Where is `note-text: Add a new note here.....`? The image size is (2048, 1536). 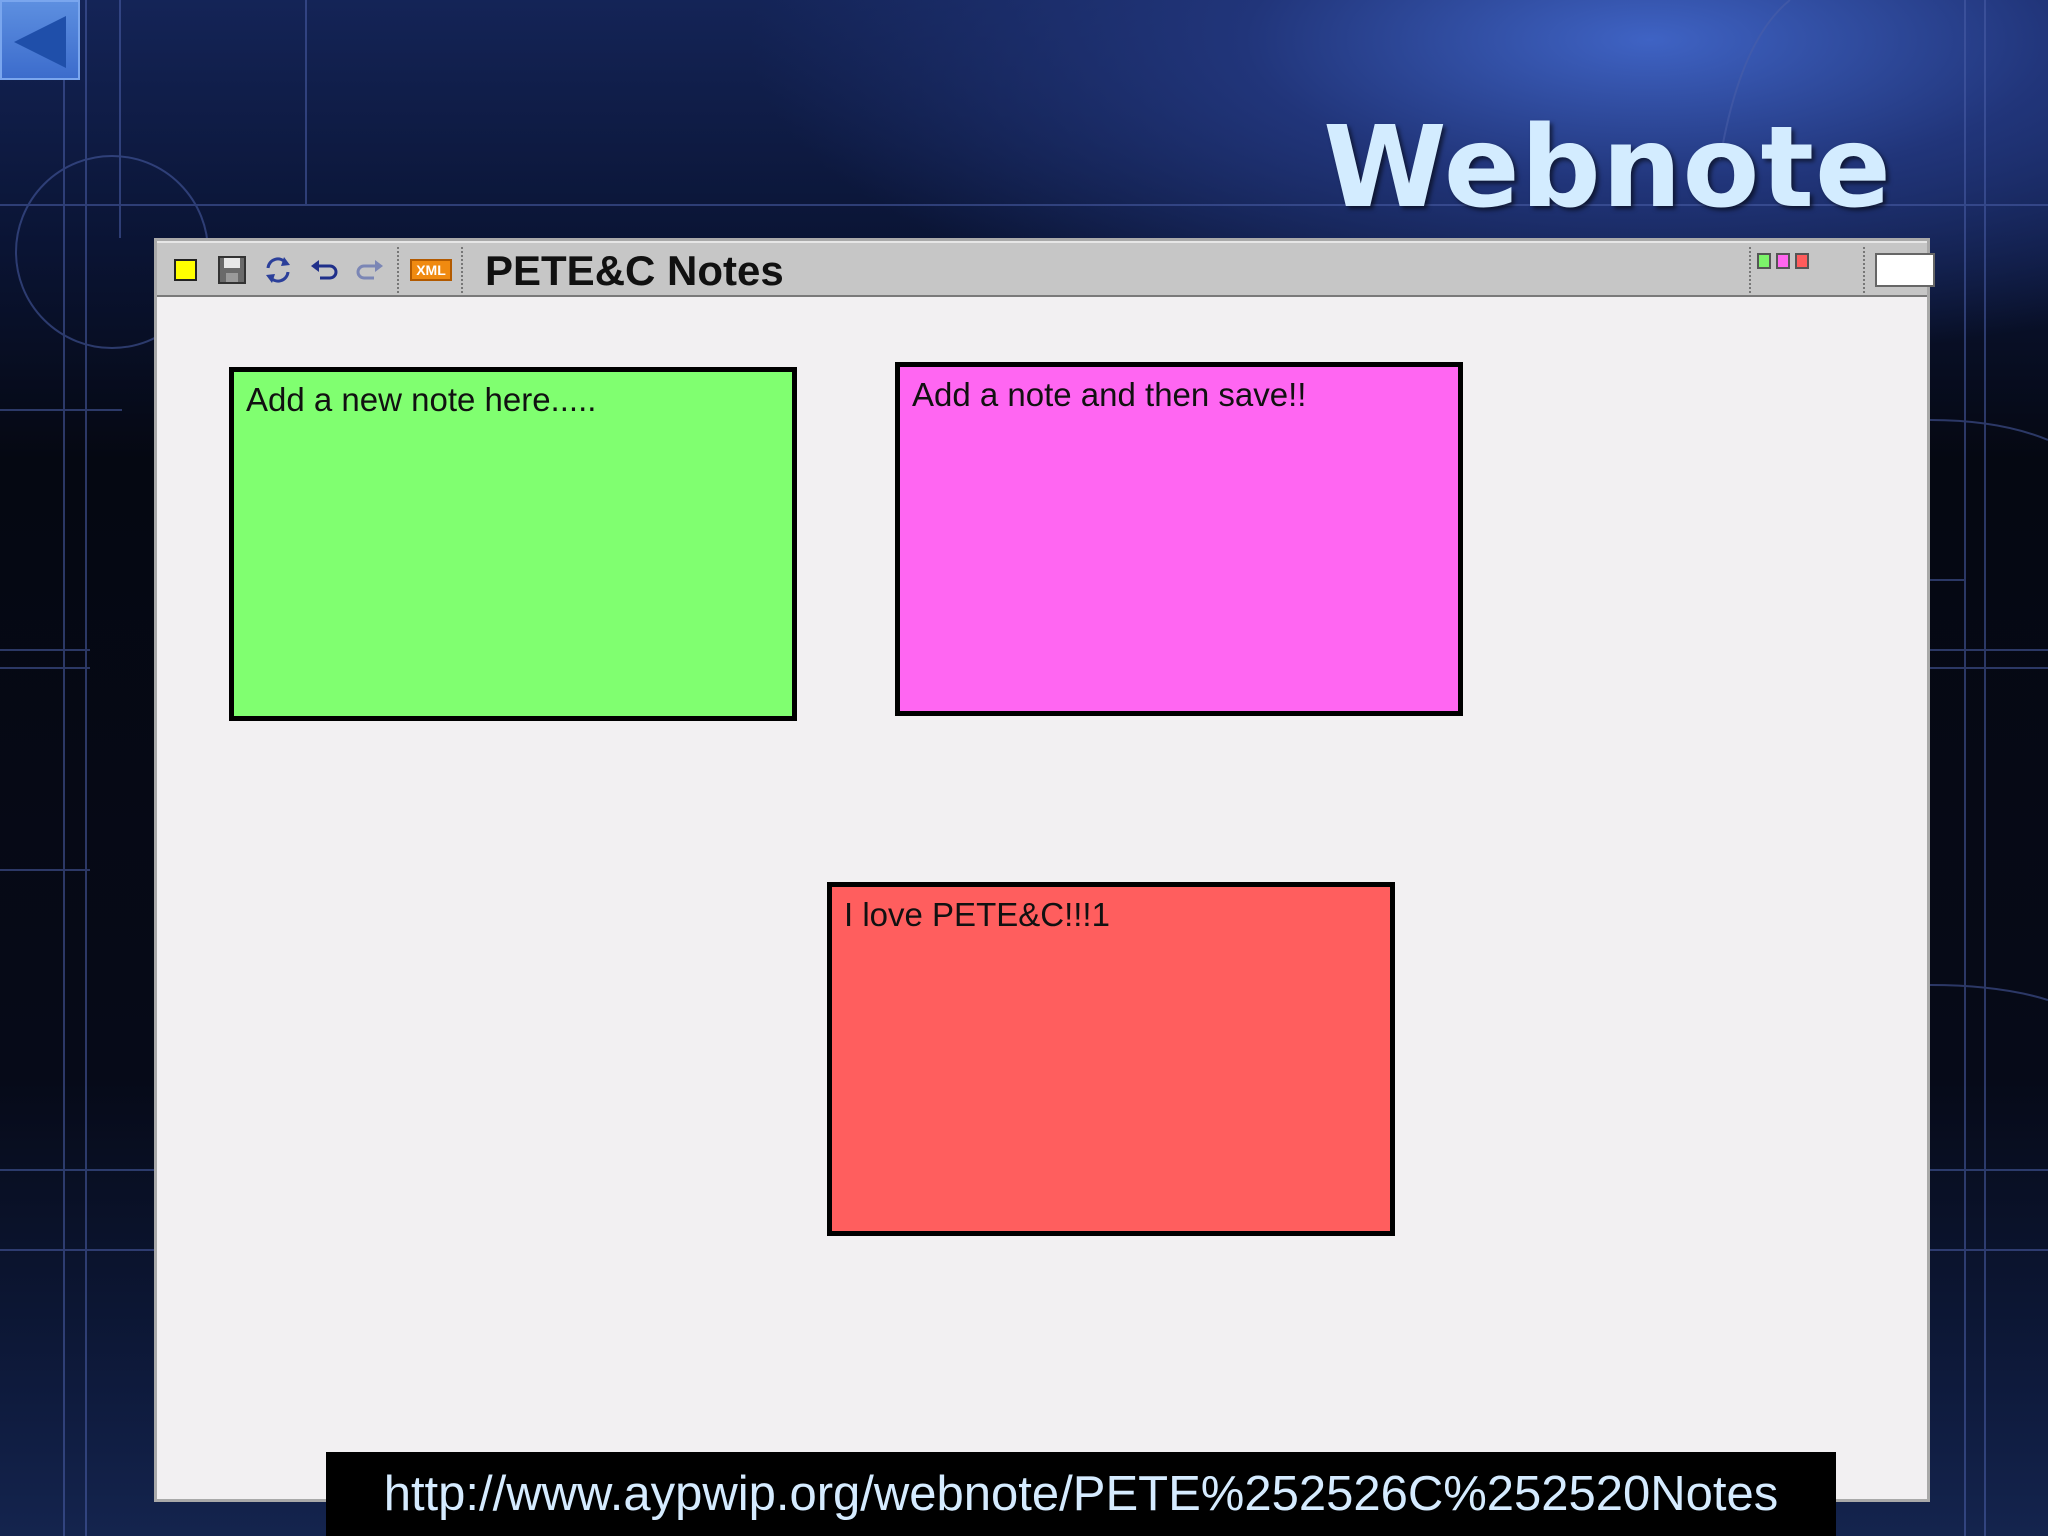
note-text: Add a new note here..... is located at coordinates (513, 400).